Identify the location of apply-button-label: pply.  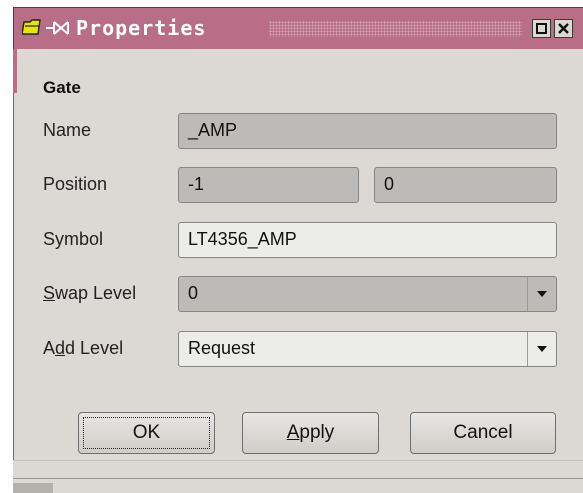
(317, 432).